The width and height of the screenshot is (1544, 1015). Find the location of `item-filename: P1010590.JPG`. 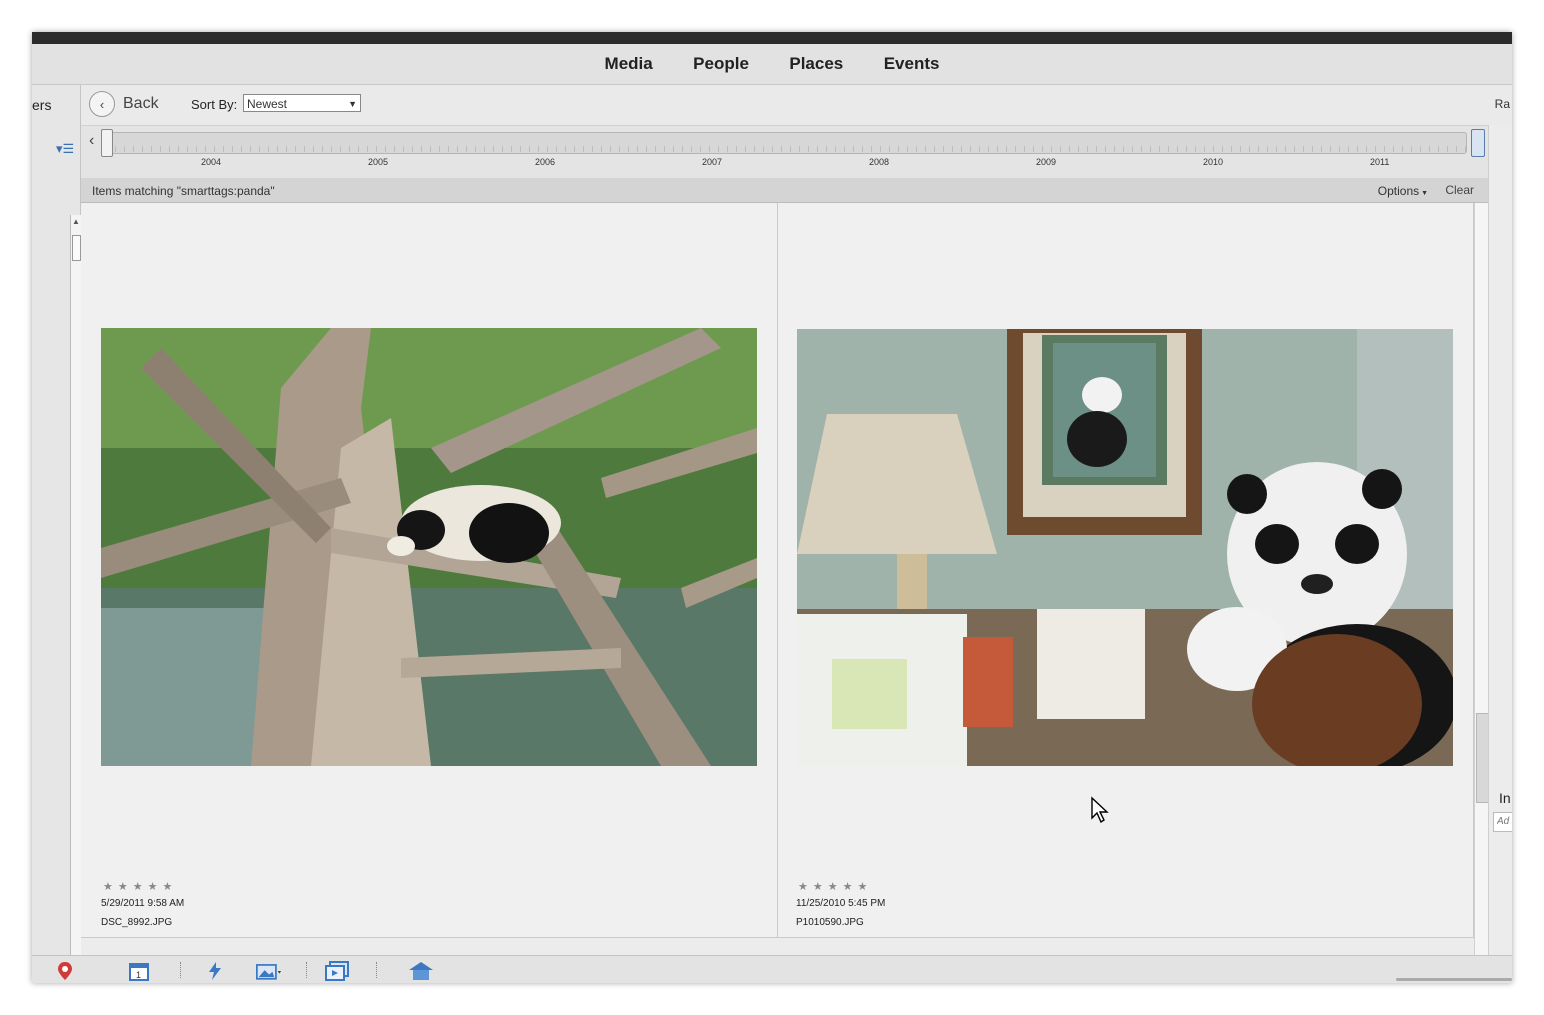

item-filename: P1010590.JPG is located at coordinates (830, 922).